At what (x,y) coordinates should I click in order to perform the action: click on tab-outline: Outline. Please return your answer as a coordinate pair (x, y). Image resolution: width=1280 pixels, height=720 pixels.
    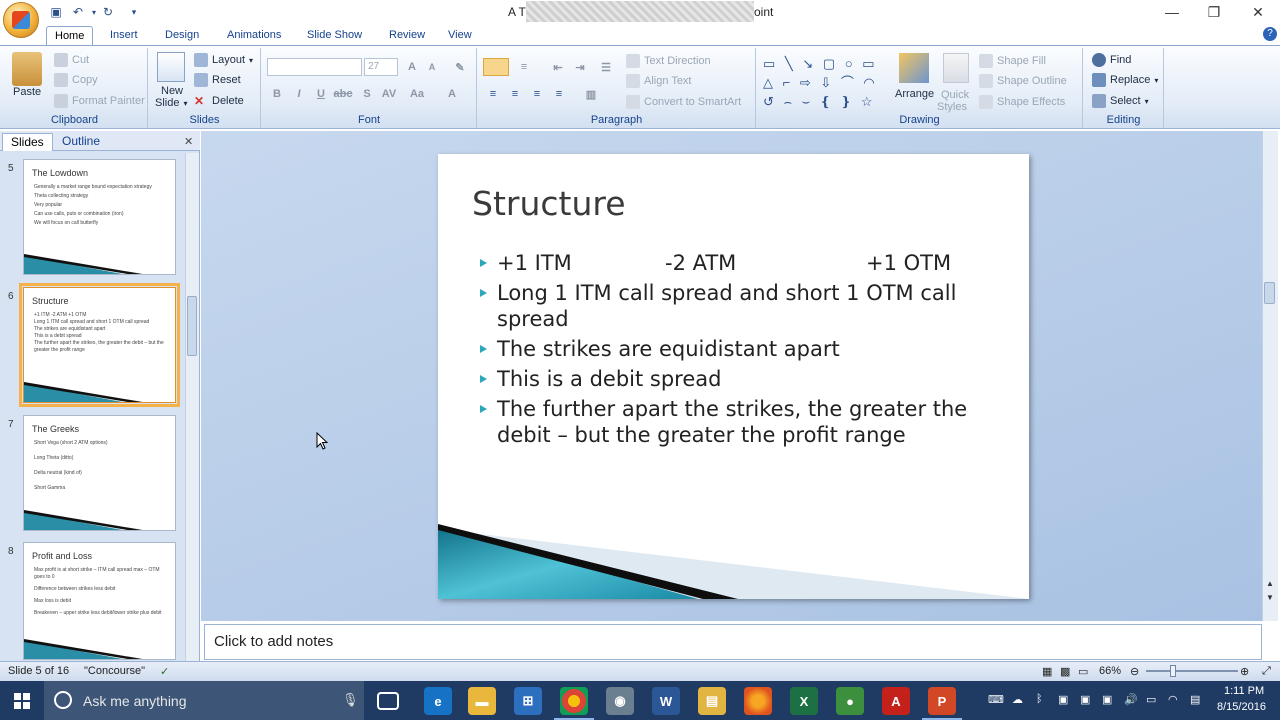
    Looking at the image, I should click on (81, 142).